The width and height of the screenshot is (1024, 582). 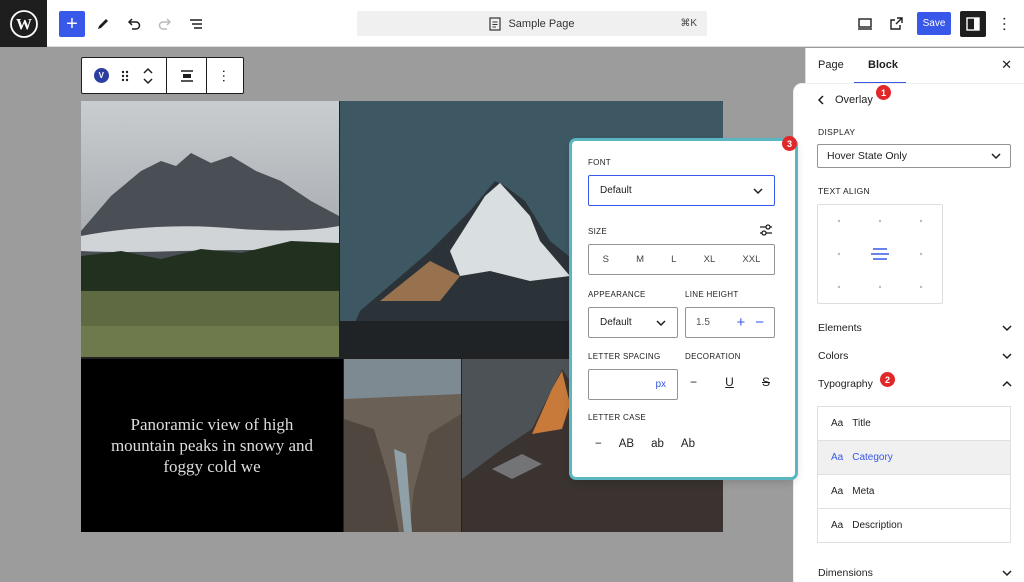 I want to click on back-button: Overlay, so click(x=844, y=100).